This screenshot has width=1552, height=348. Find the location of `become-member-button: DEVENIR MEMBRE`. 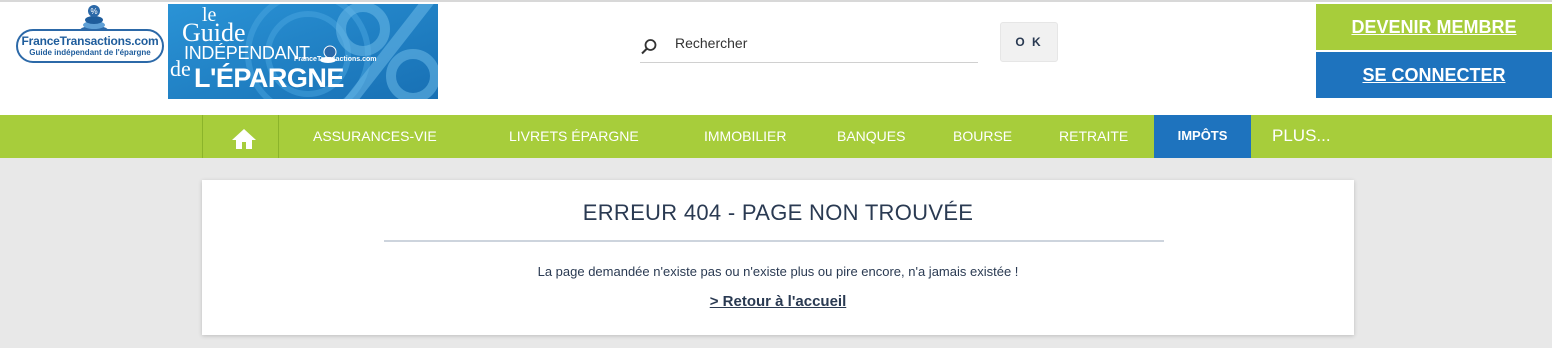

become-member-button: DEVENIR MEMBRE is located at coordinates (1434, 27).